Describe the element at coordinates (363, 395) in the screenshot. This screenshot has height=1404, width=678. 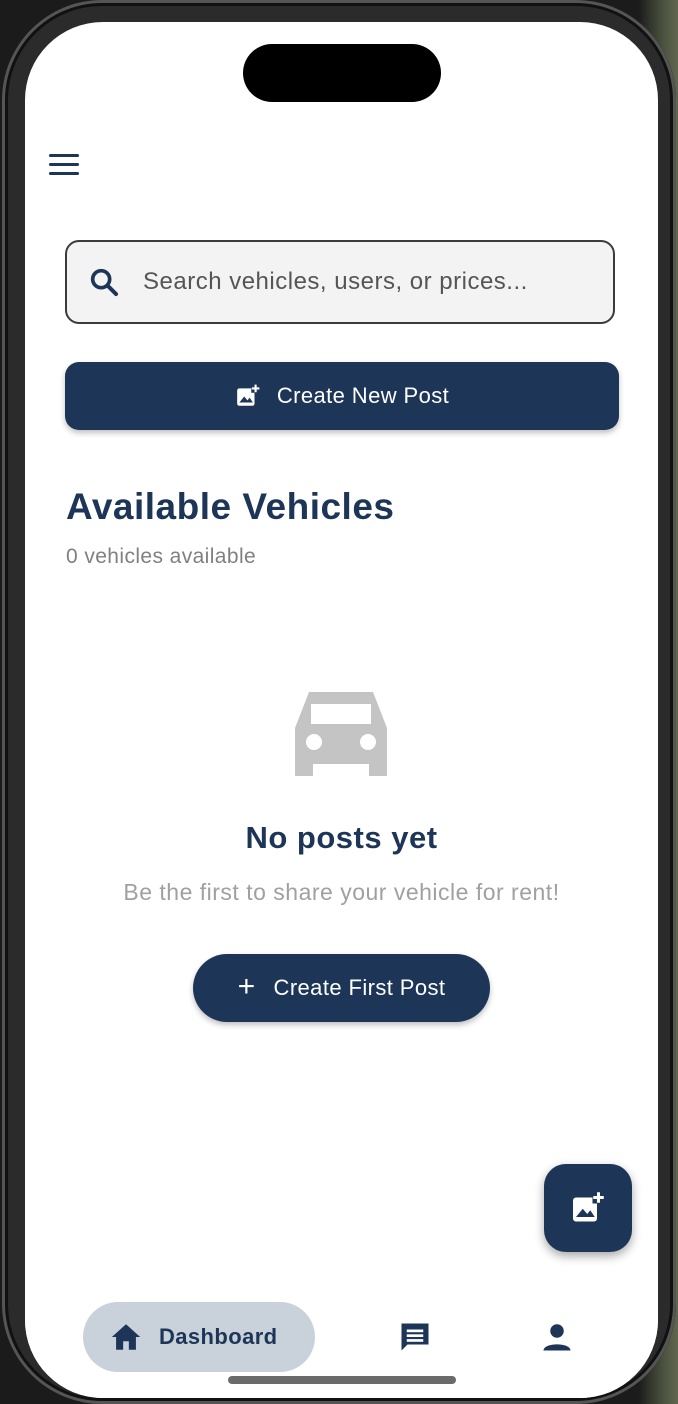
I see `create-new-post-label: Create New Post` at that location.